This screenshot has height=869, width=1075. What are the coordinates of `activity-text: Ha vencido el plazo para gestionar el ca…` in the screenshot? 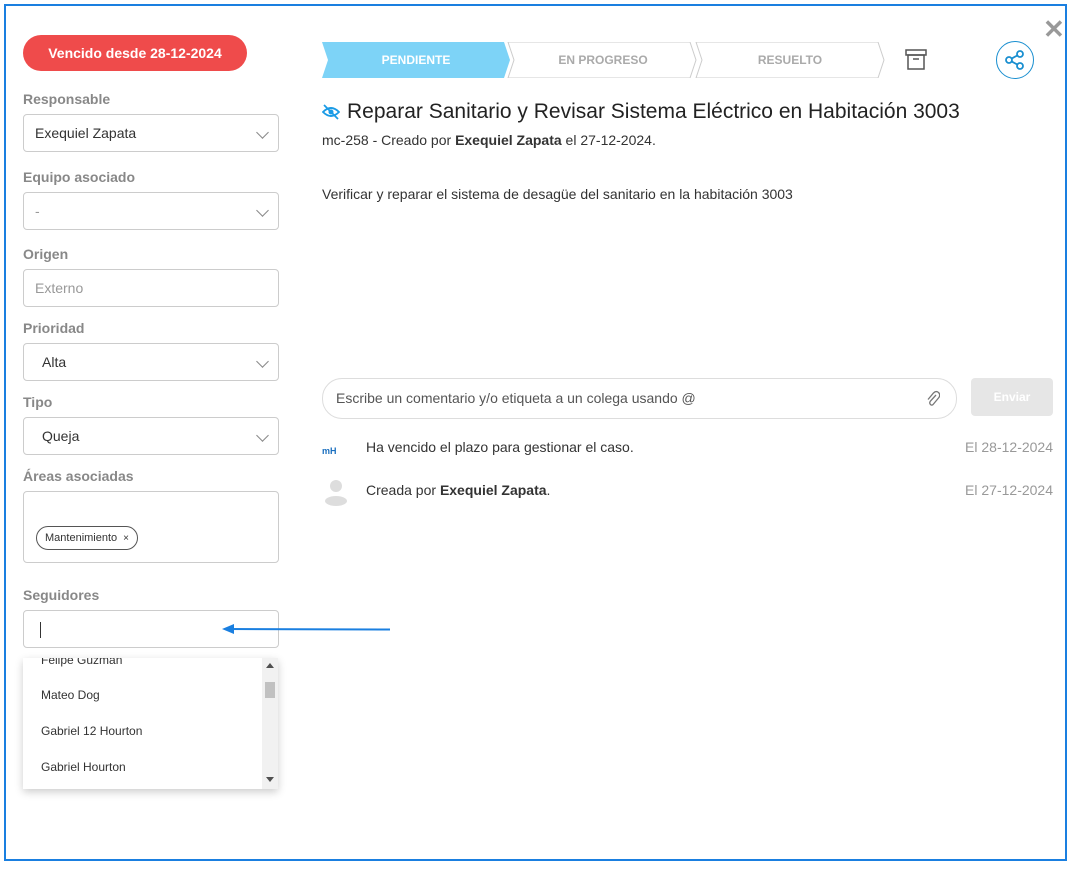 It's located at (500, 447).